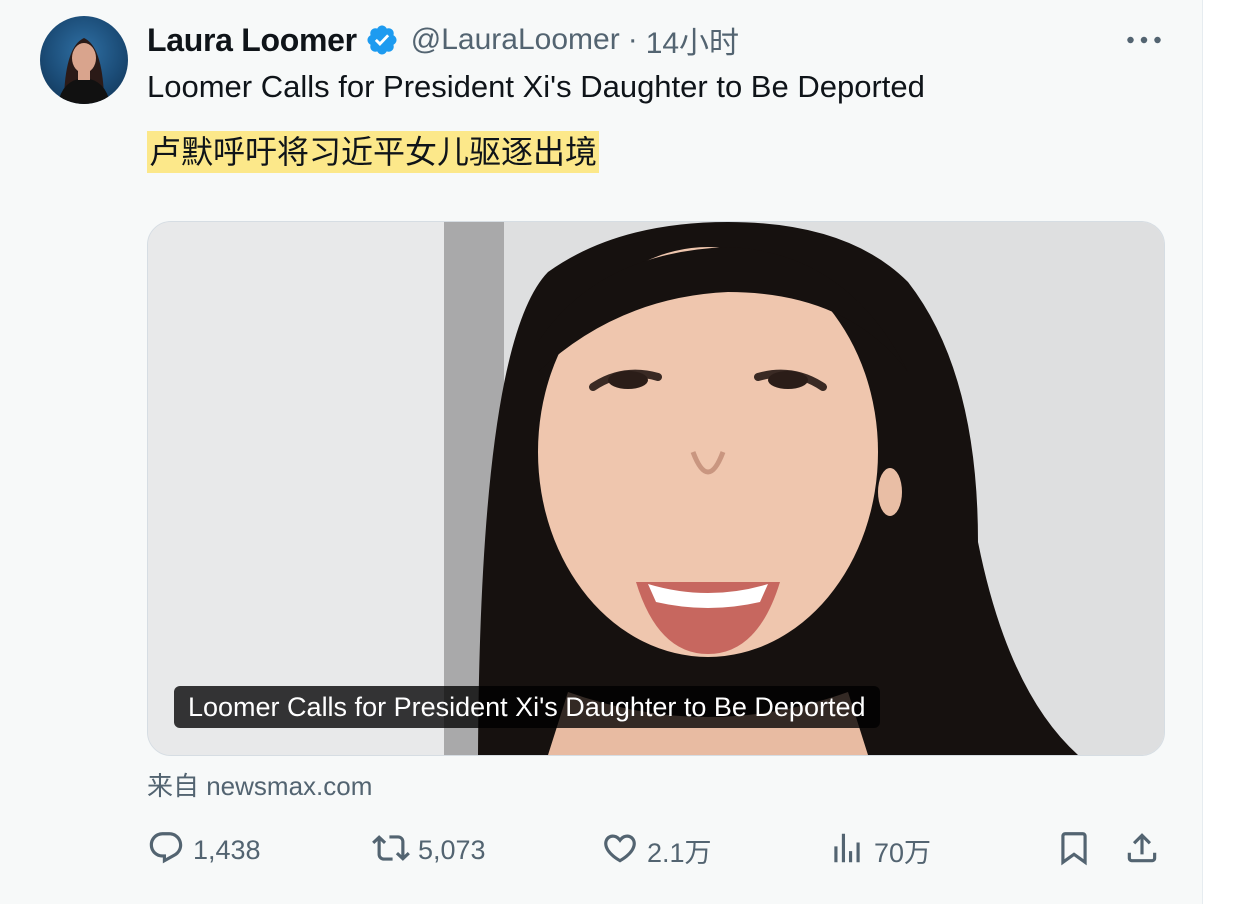  Describe the element at coordinates (679, 852) in the screenshot. I see `like-count: 2.1万` at that location.